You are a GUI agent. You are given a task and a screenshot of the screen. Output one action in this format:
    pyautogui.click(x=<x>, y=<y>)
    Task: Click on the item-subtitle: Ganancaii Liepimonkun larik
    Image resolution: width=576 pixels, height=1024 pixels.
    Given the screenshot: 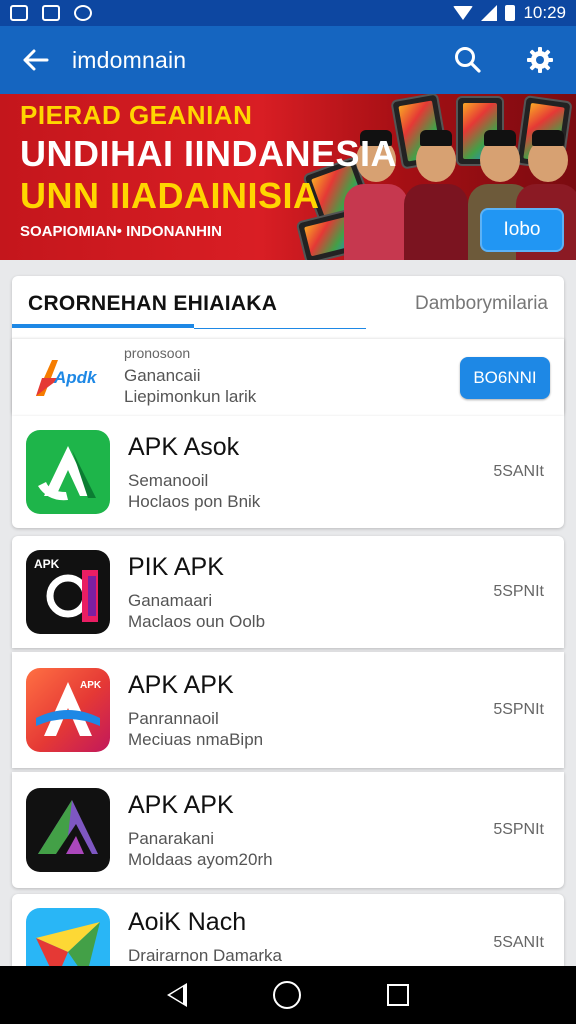 What is the action you would take?
    pyautogui.click(x=190, y=386)
    